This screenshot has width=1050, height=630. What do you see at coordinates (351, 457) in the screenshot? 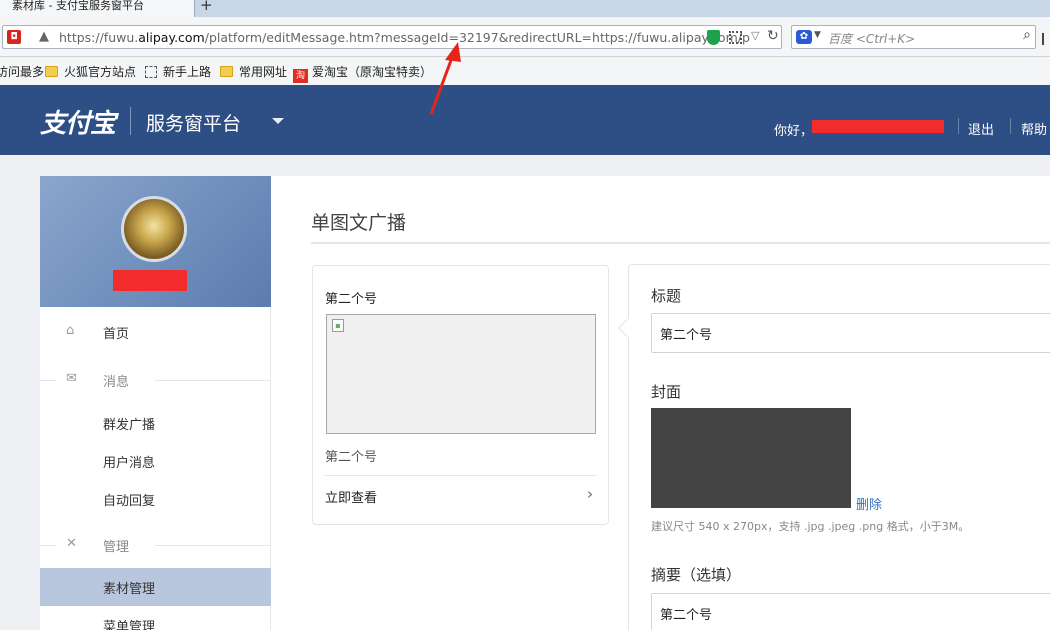
I see `preview-summary: 第二个号` at bounding box center [351, 457].